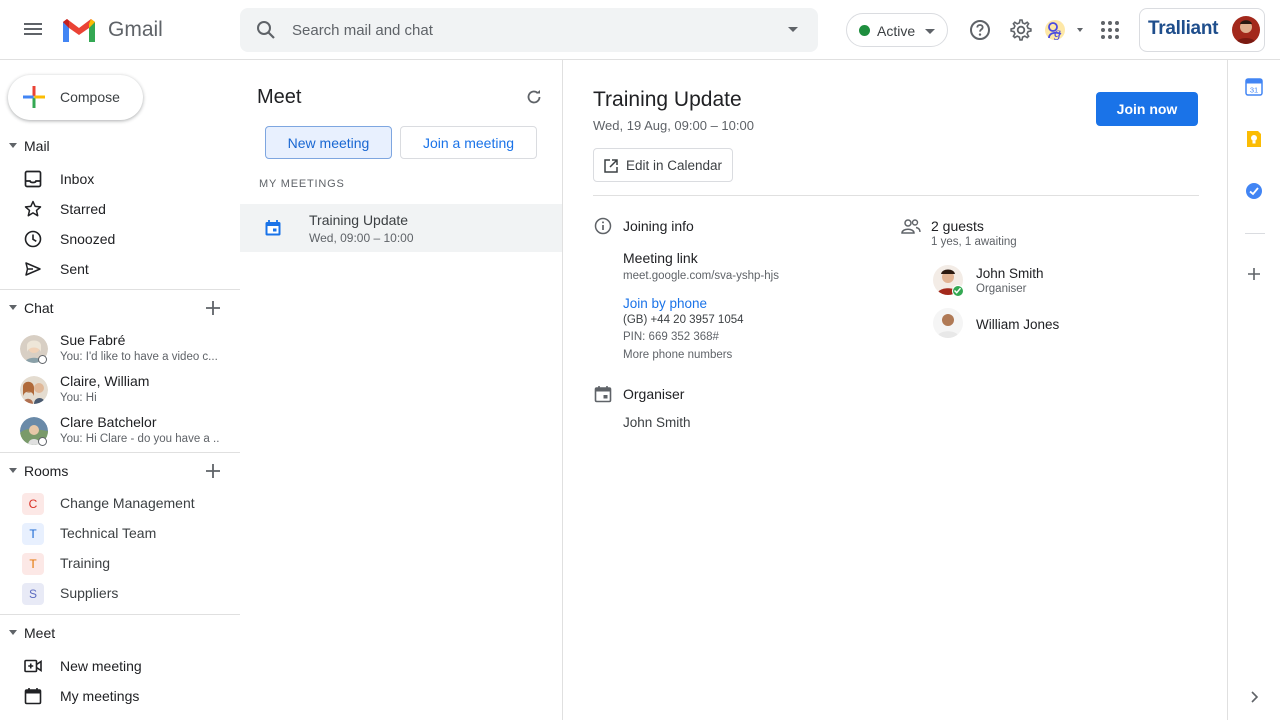 Image resolution: width=1280 pixels, height=720 pixels. I want to click on edit-in-calendar-button: Edit in Calendar, so click(663, 165).